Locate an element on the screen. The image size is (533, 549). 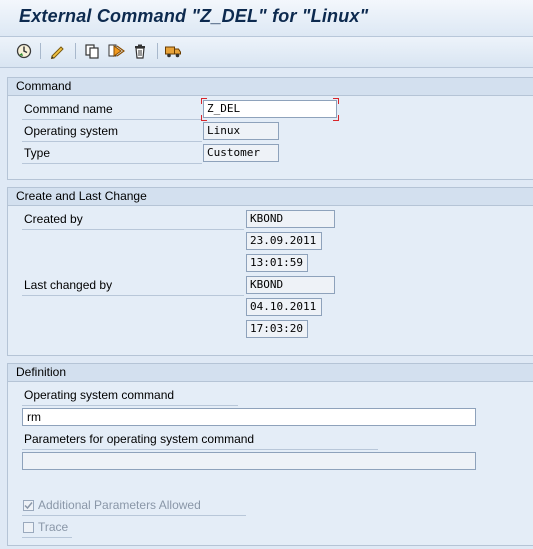
additional-params-checkbox is located at coordinates (28, 505).